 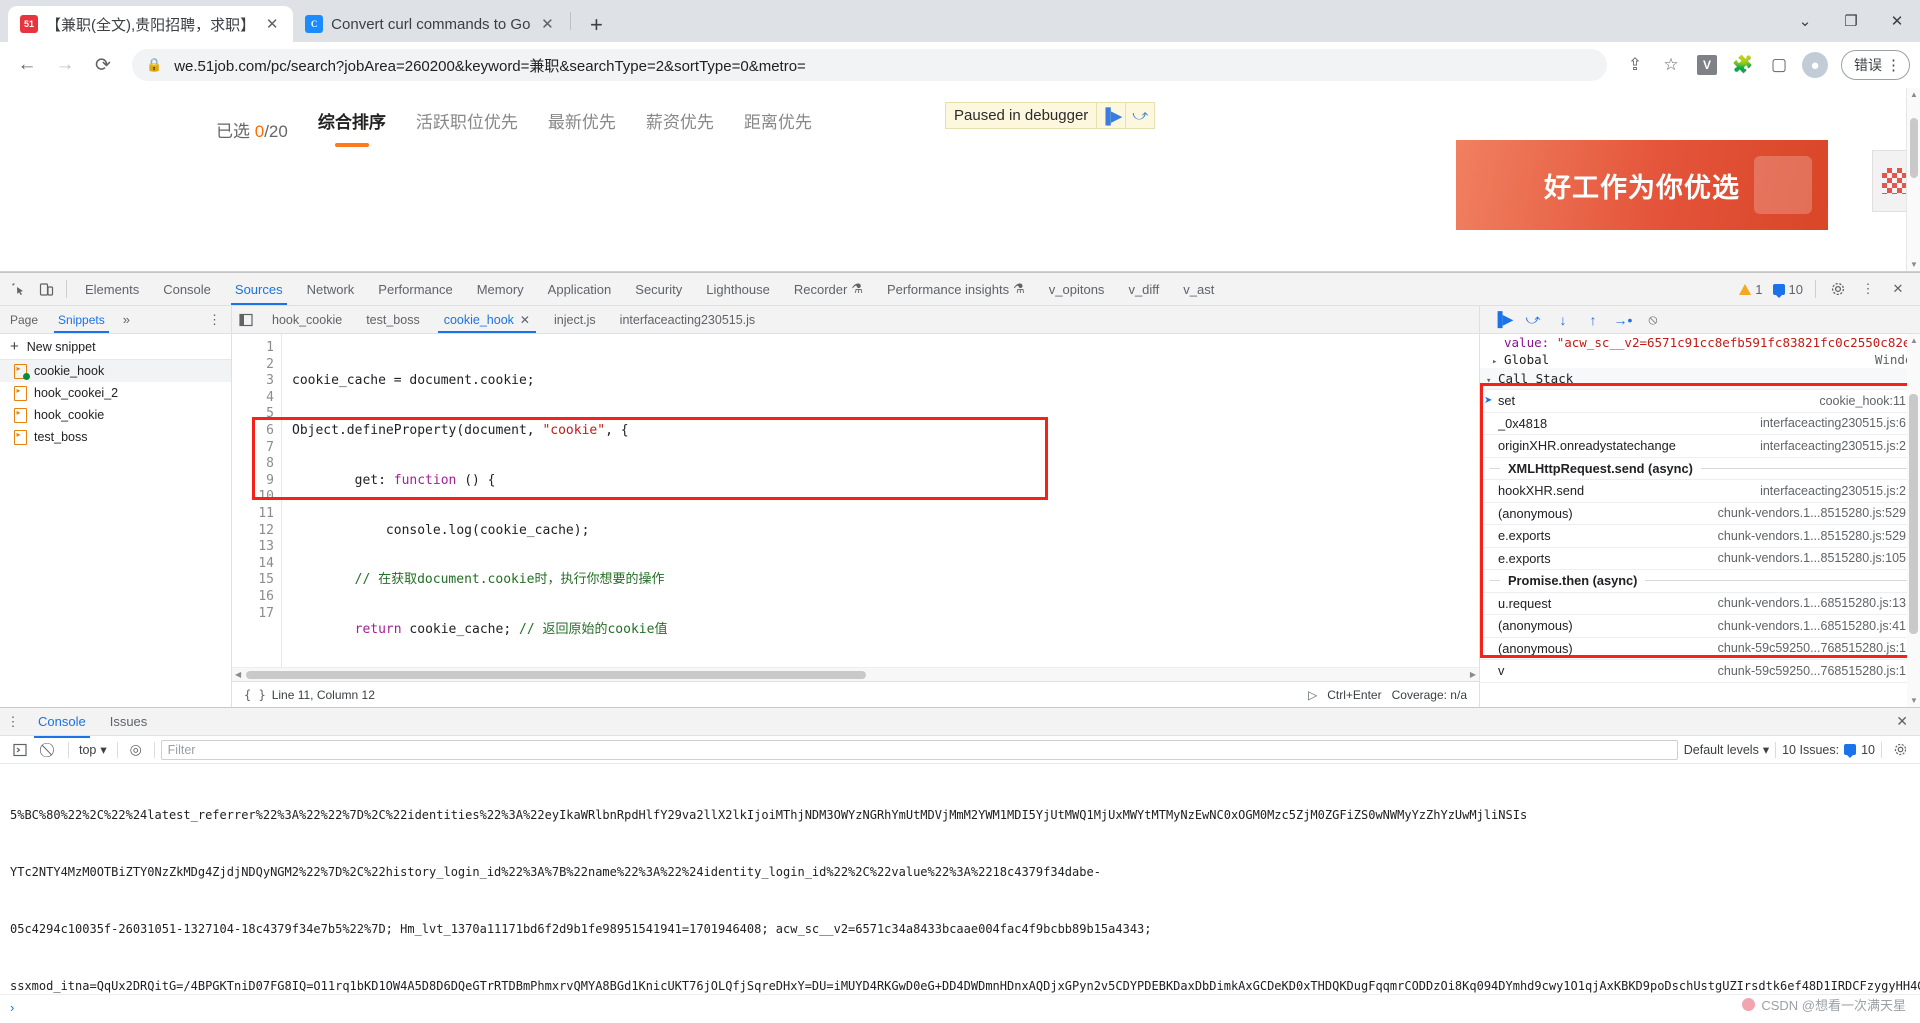 I want to click on share-icon: ⇪, so click(x=1635, y=65).